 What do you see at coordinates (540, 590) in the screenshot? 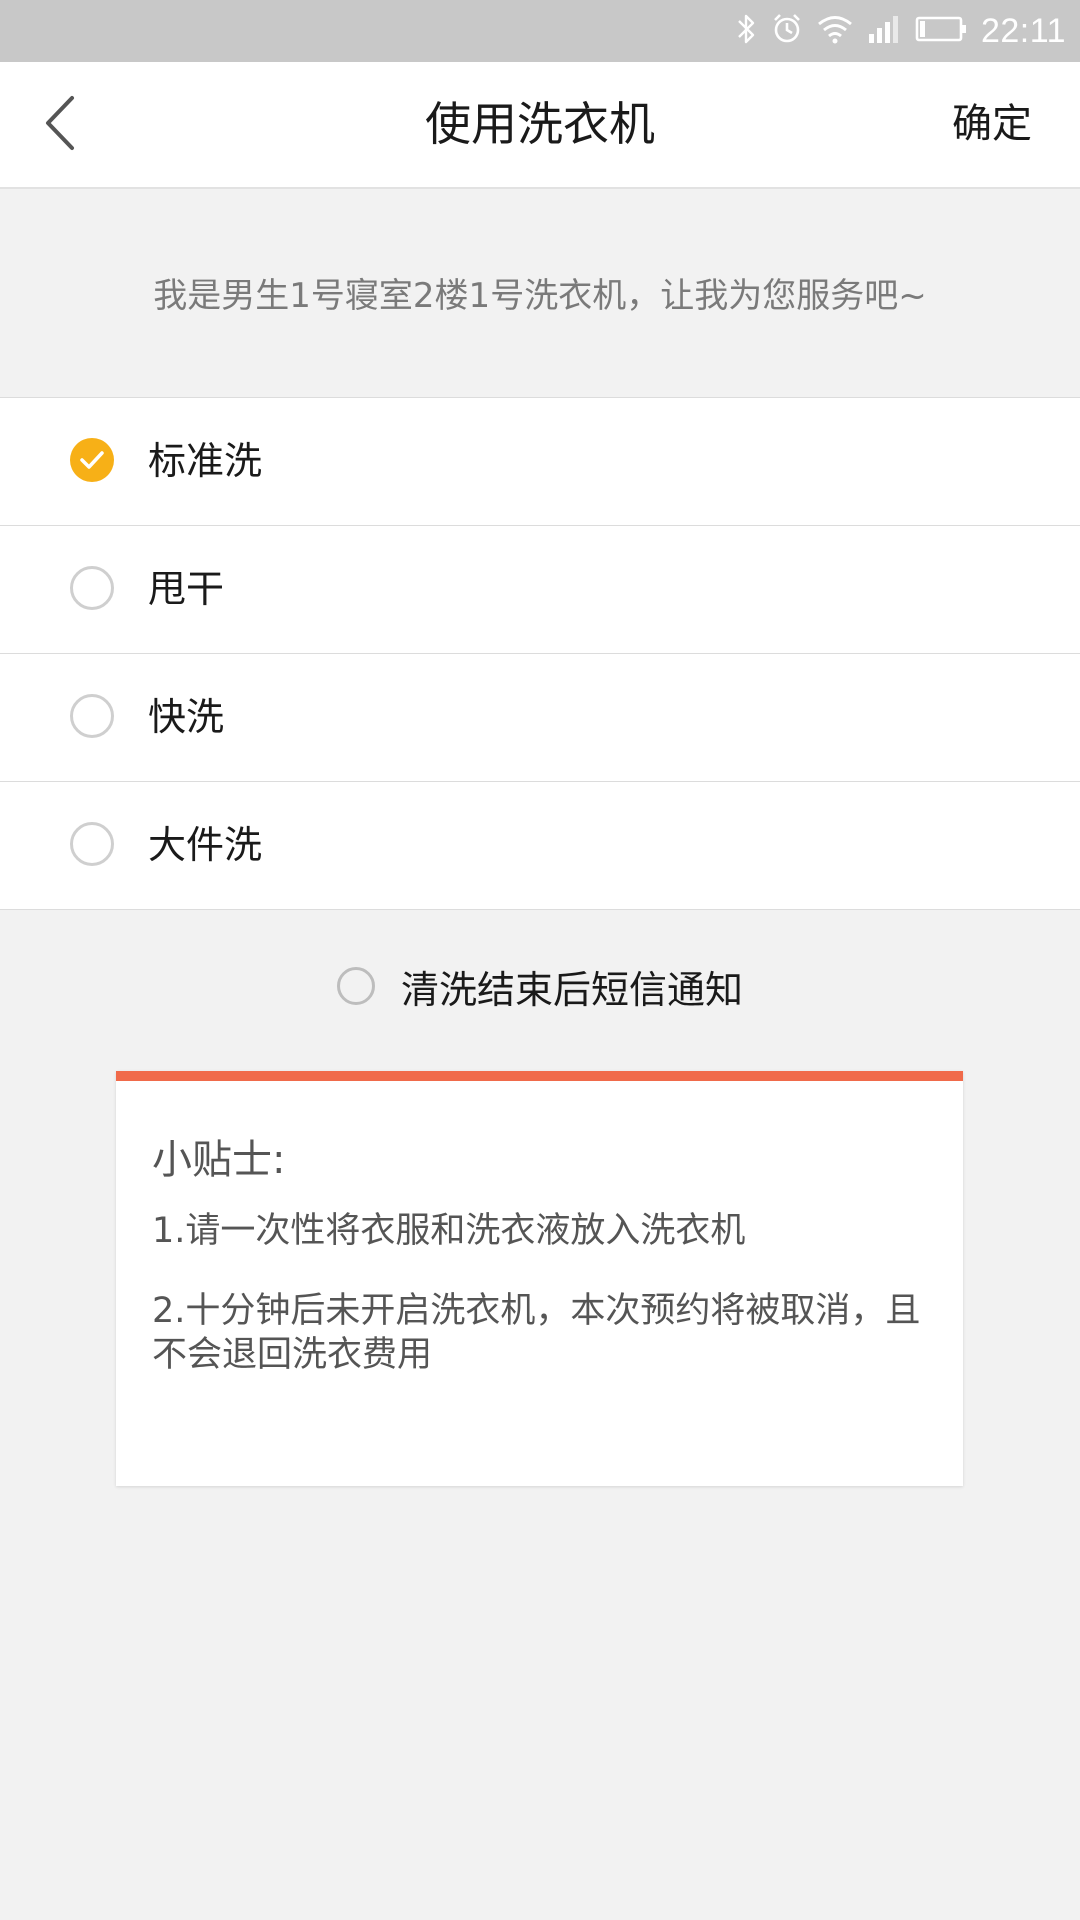
I see `mode-option-spin-dry: 甩干` at bounding box center [540, 590].